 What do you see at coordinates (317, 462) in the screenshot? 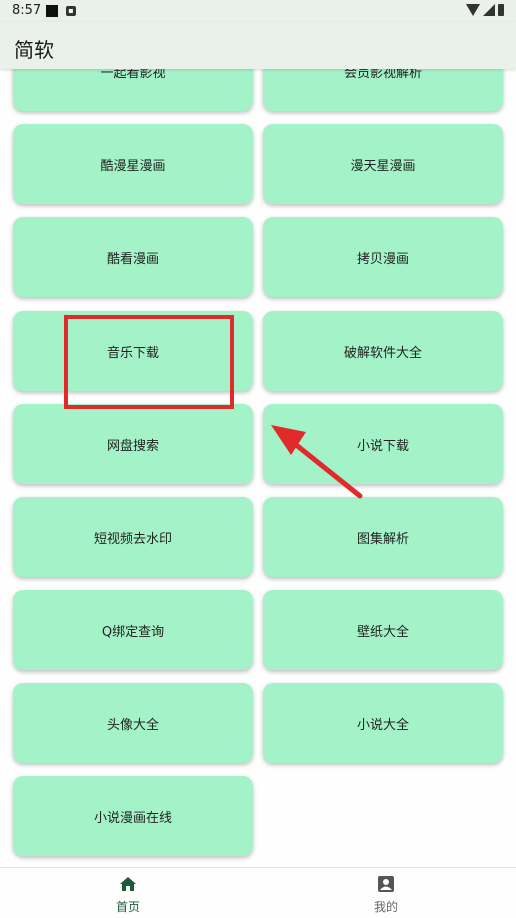
I see `annotation-arrow-icon` at bounding box center [317, 462].